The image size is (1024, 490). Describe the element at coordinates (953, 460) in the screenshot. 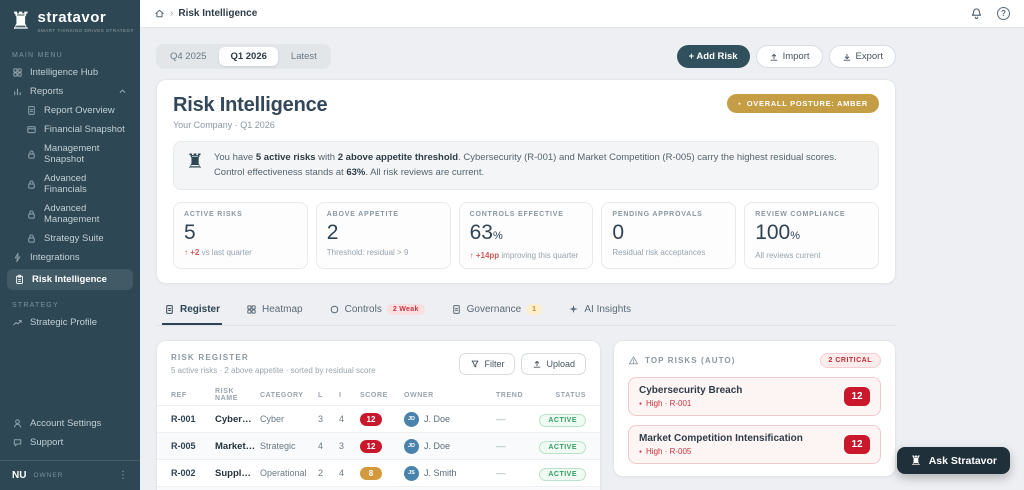

I see `ask-stratavor-button: ♜ Ask Stratavor` at that location.